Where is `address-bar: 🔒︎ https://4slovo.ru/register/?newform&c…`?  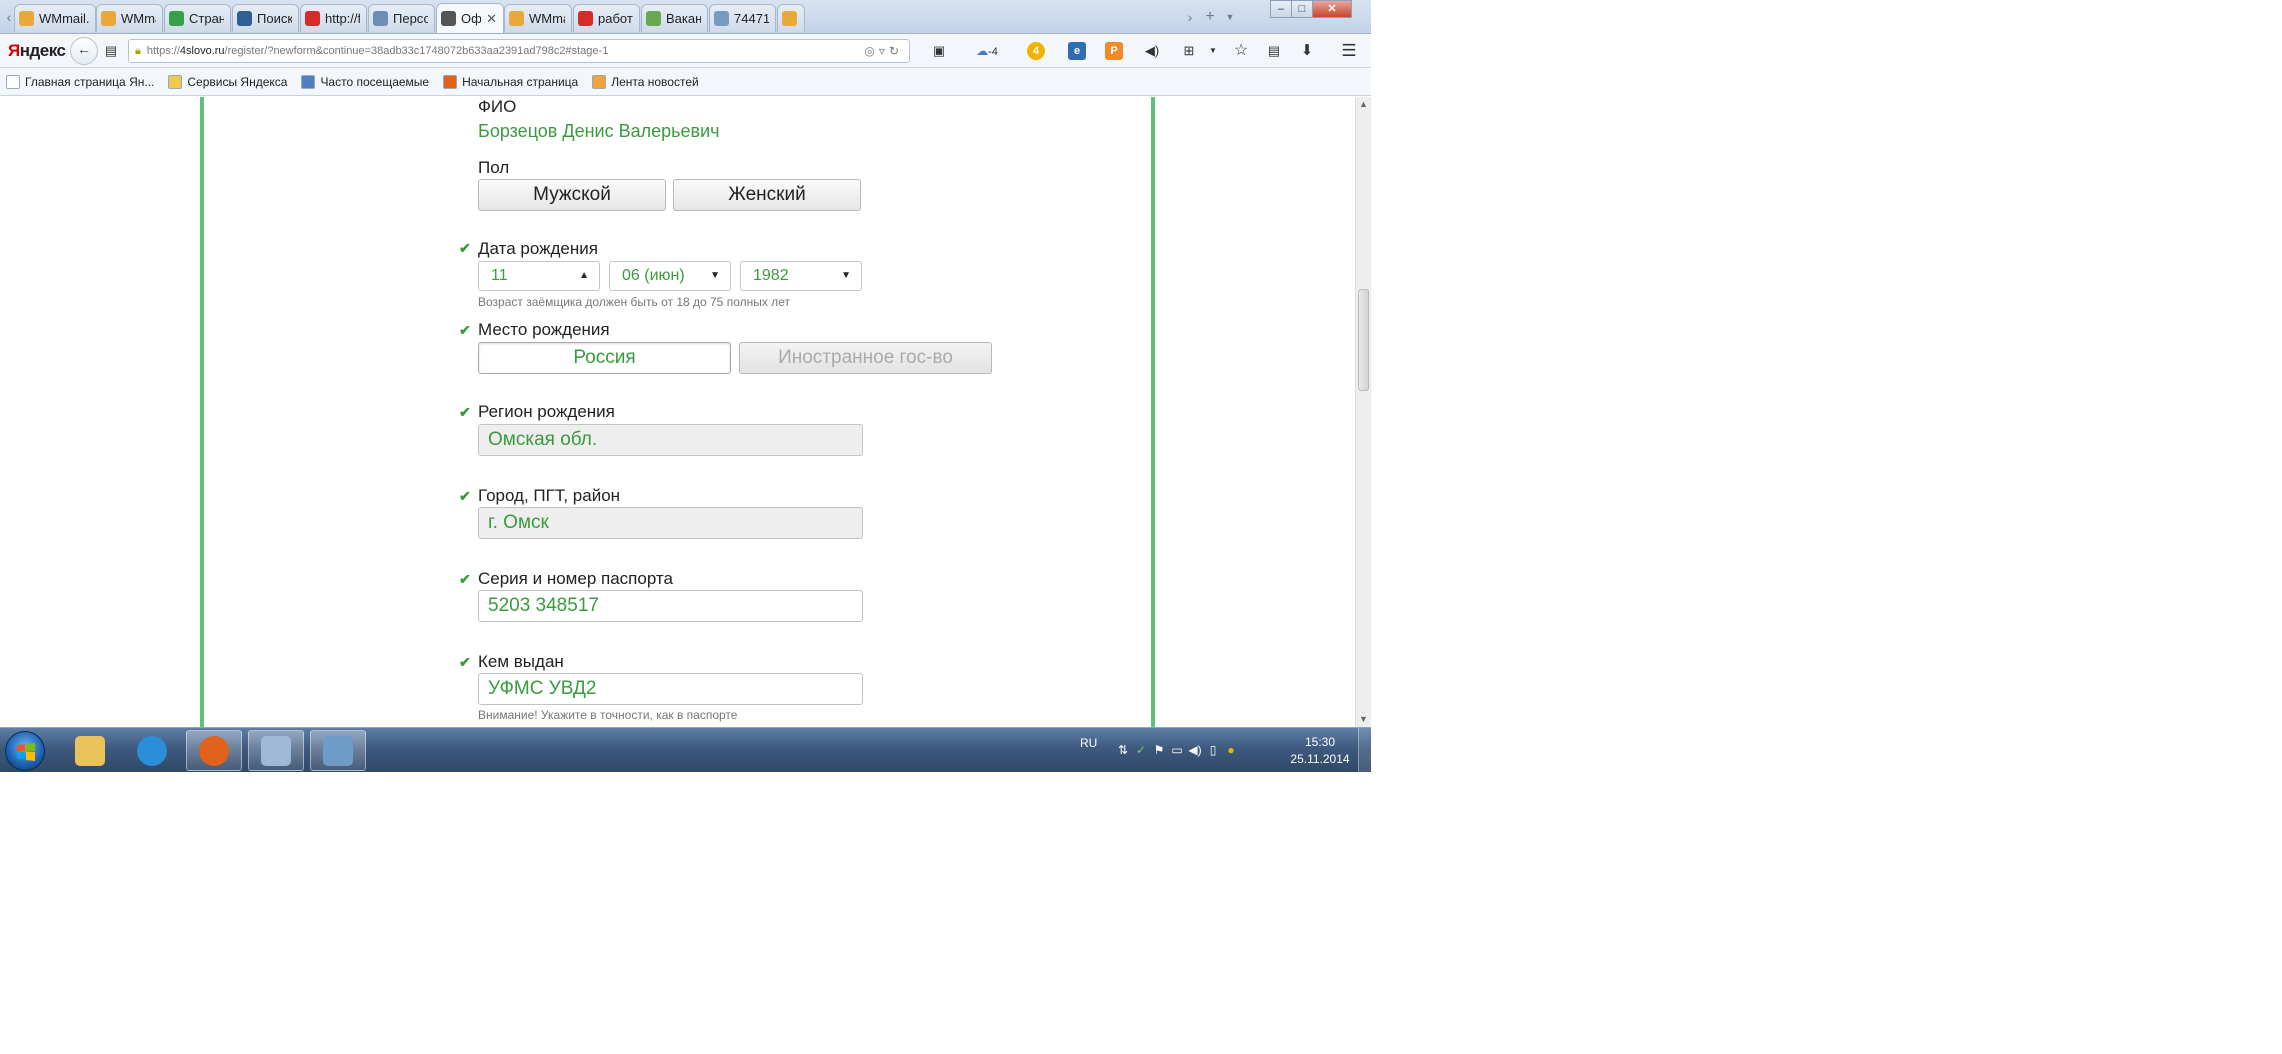
address-bar: 🔒︎ https://4slovo.ru/register/?newform&c… is located at coordinates (519, 51).